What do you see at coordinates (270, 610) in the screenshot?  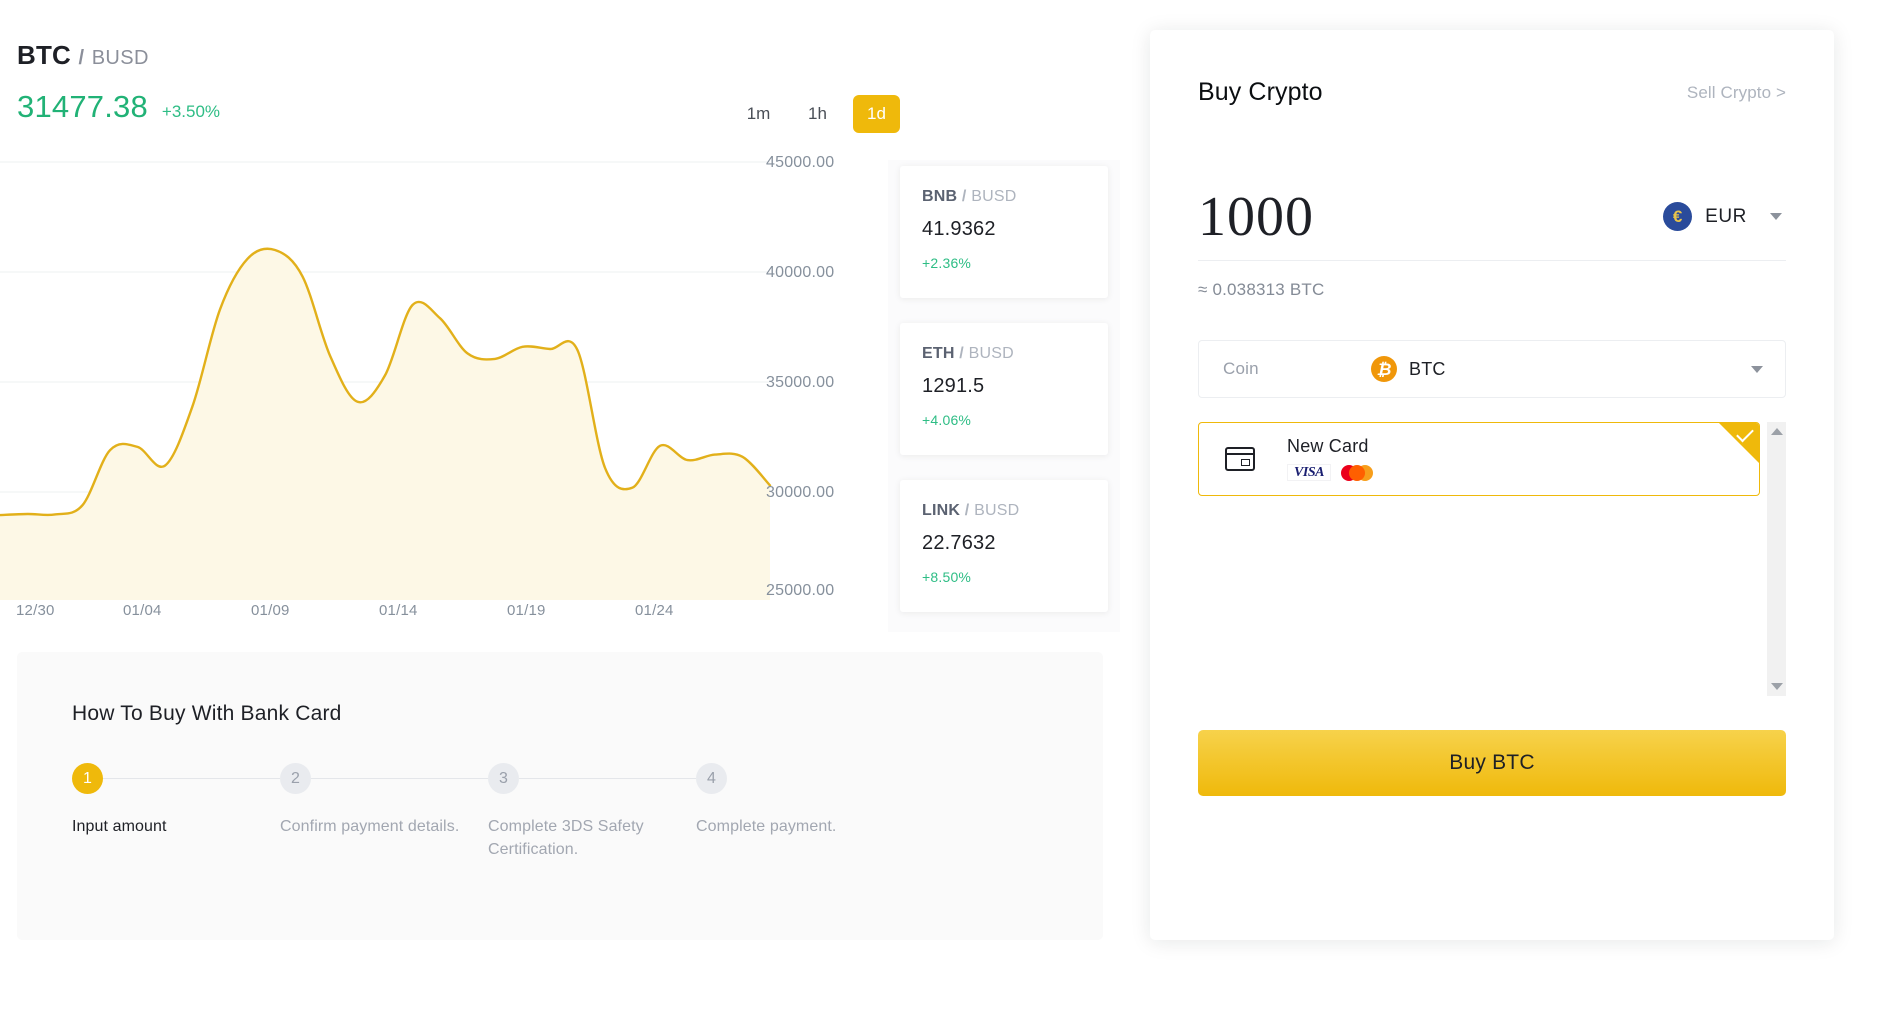 I see `x-tick-3: 01/09` at bounding box center [270, 610].